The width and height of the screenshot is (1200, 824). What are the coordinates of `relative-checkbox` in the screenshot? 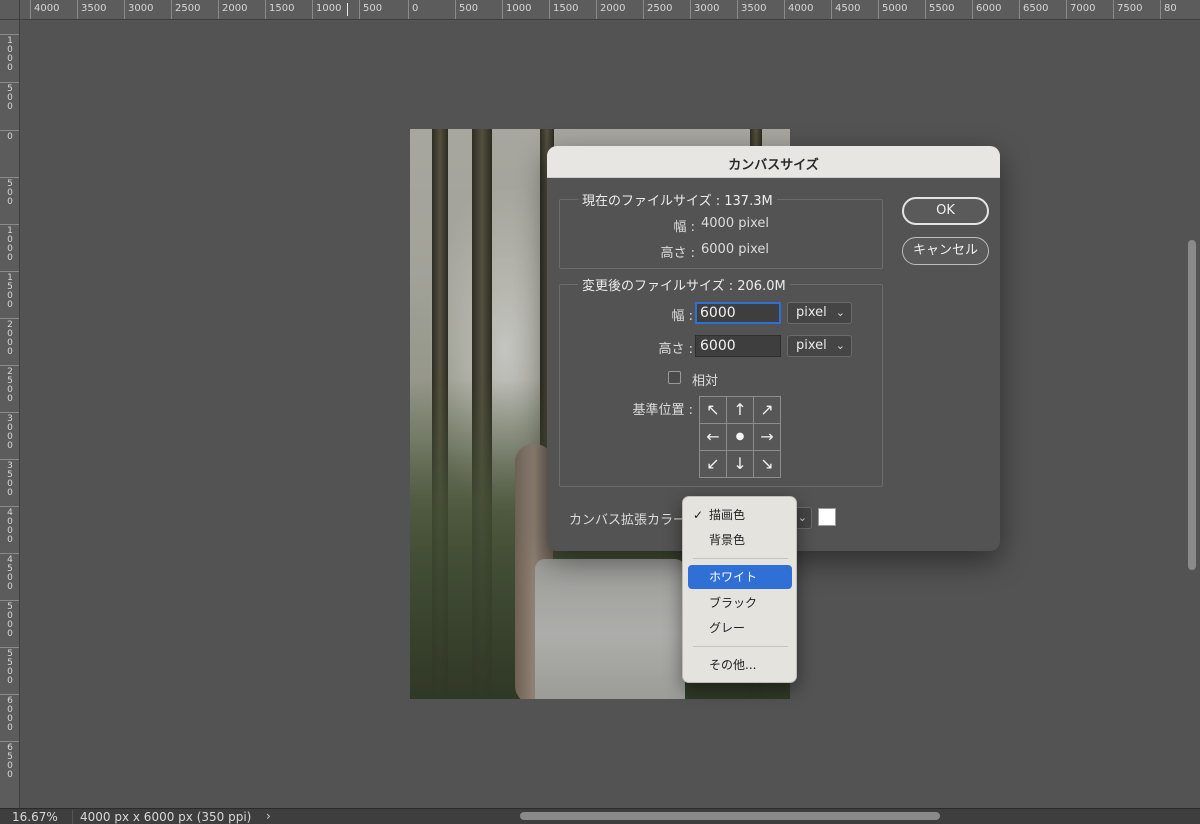 It's located at (674, 377).